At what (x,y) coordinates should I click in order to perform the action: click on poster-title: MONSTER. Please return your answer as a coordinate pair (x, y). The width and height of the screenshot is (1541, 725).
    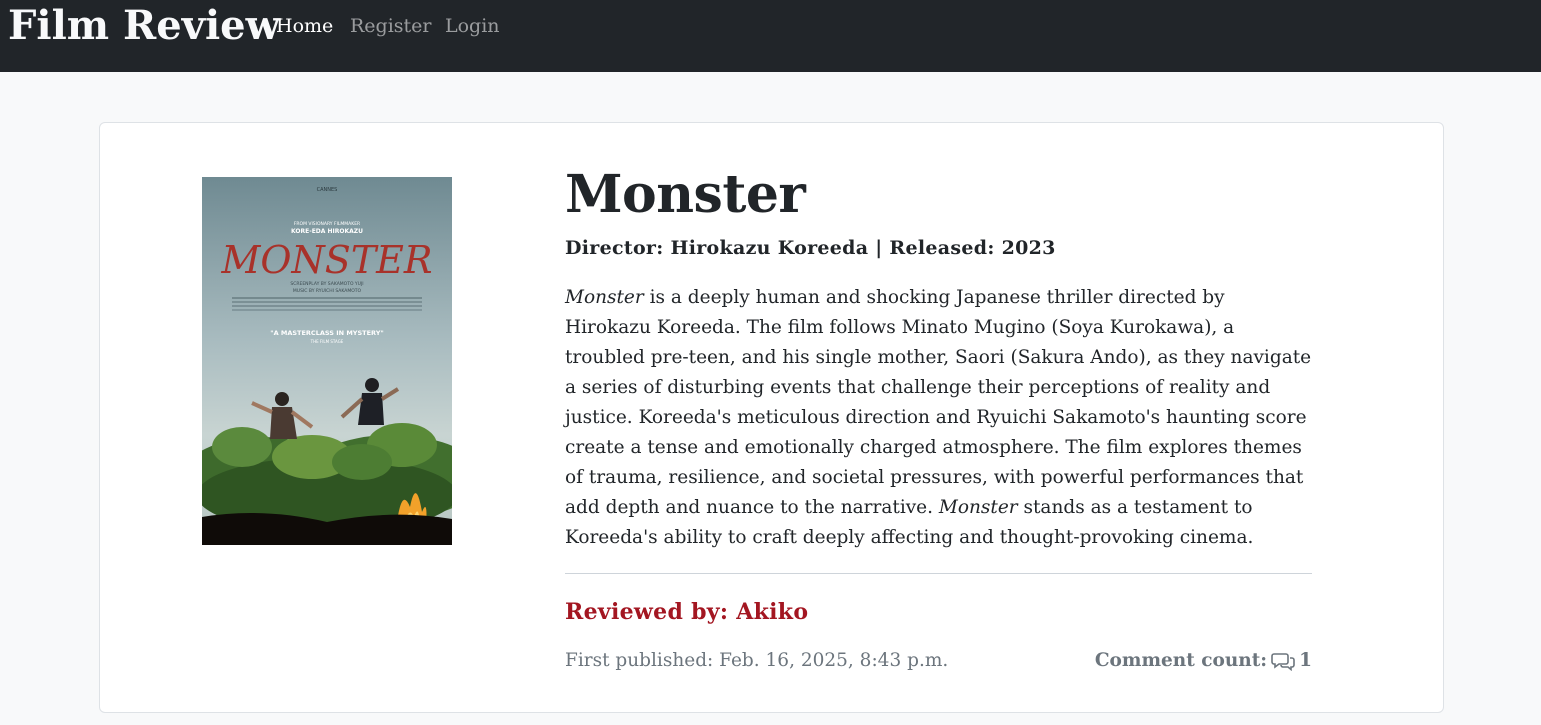
    Looking at the image, I should click on (326, 260).